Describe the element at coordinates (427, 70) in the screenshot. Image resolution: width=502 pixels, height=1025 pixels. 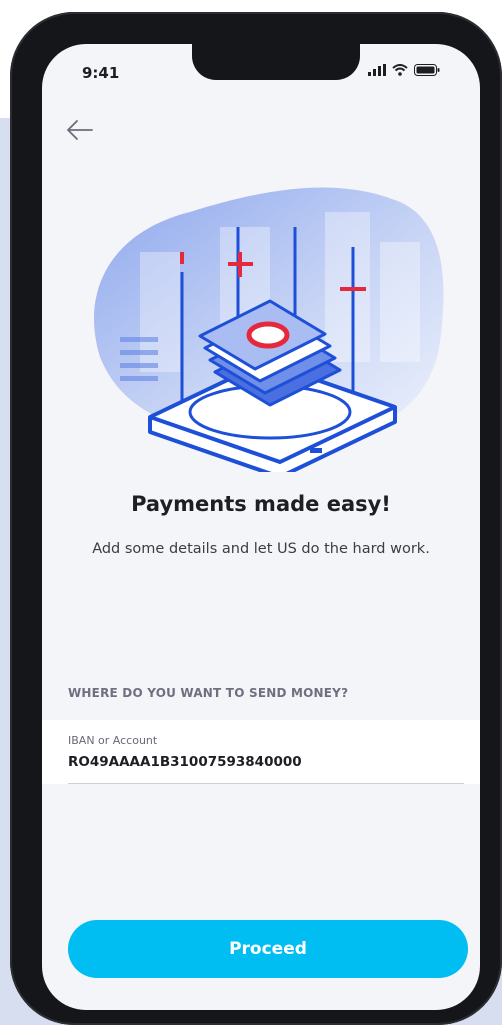
I see `battery-icon` at that location.